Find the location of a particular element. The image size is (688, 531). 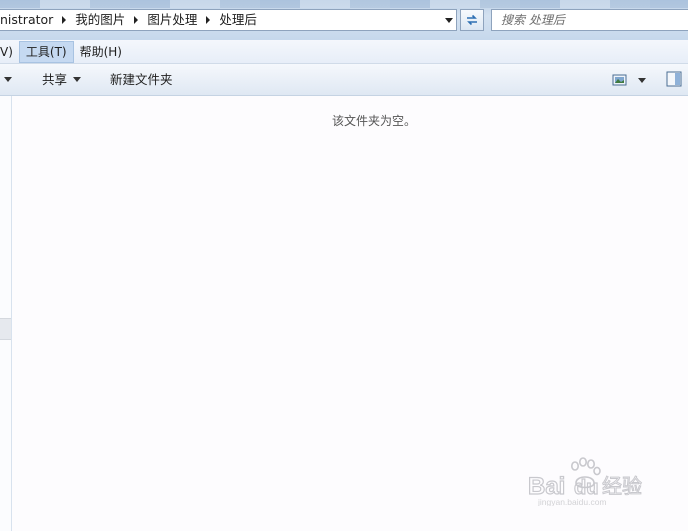

refresh-button is located at coordinates (472, 20).